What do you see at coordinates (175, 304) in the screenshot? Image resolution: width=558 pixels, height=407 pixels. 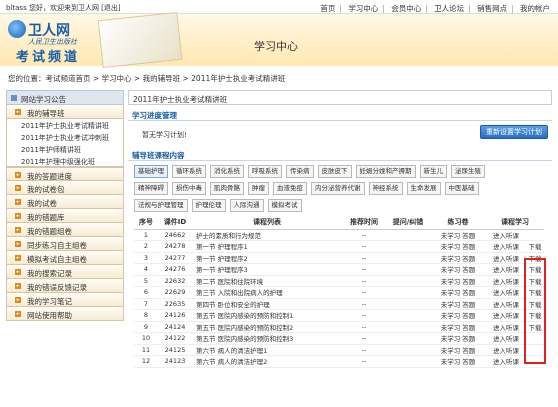 I see `courseware-id: 22635` at bounding box center [175, 304].